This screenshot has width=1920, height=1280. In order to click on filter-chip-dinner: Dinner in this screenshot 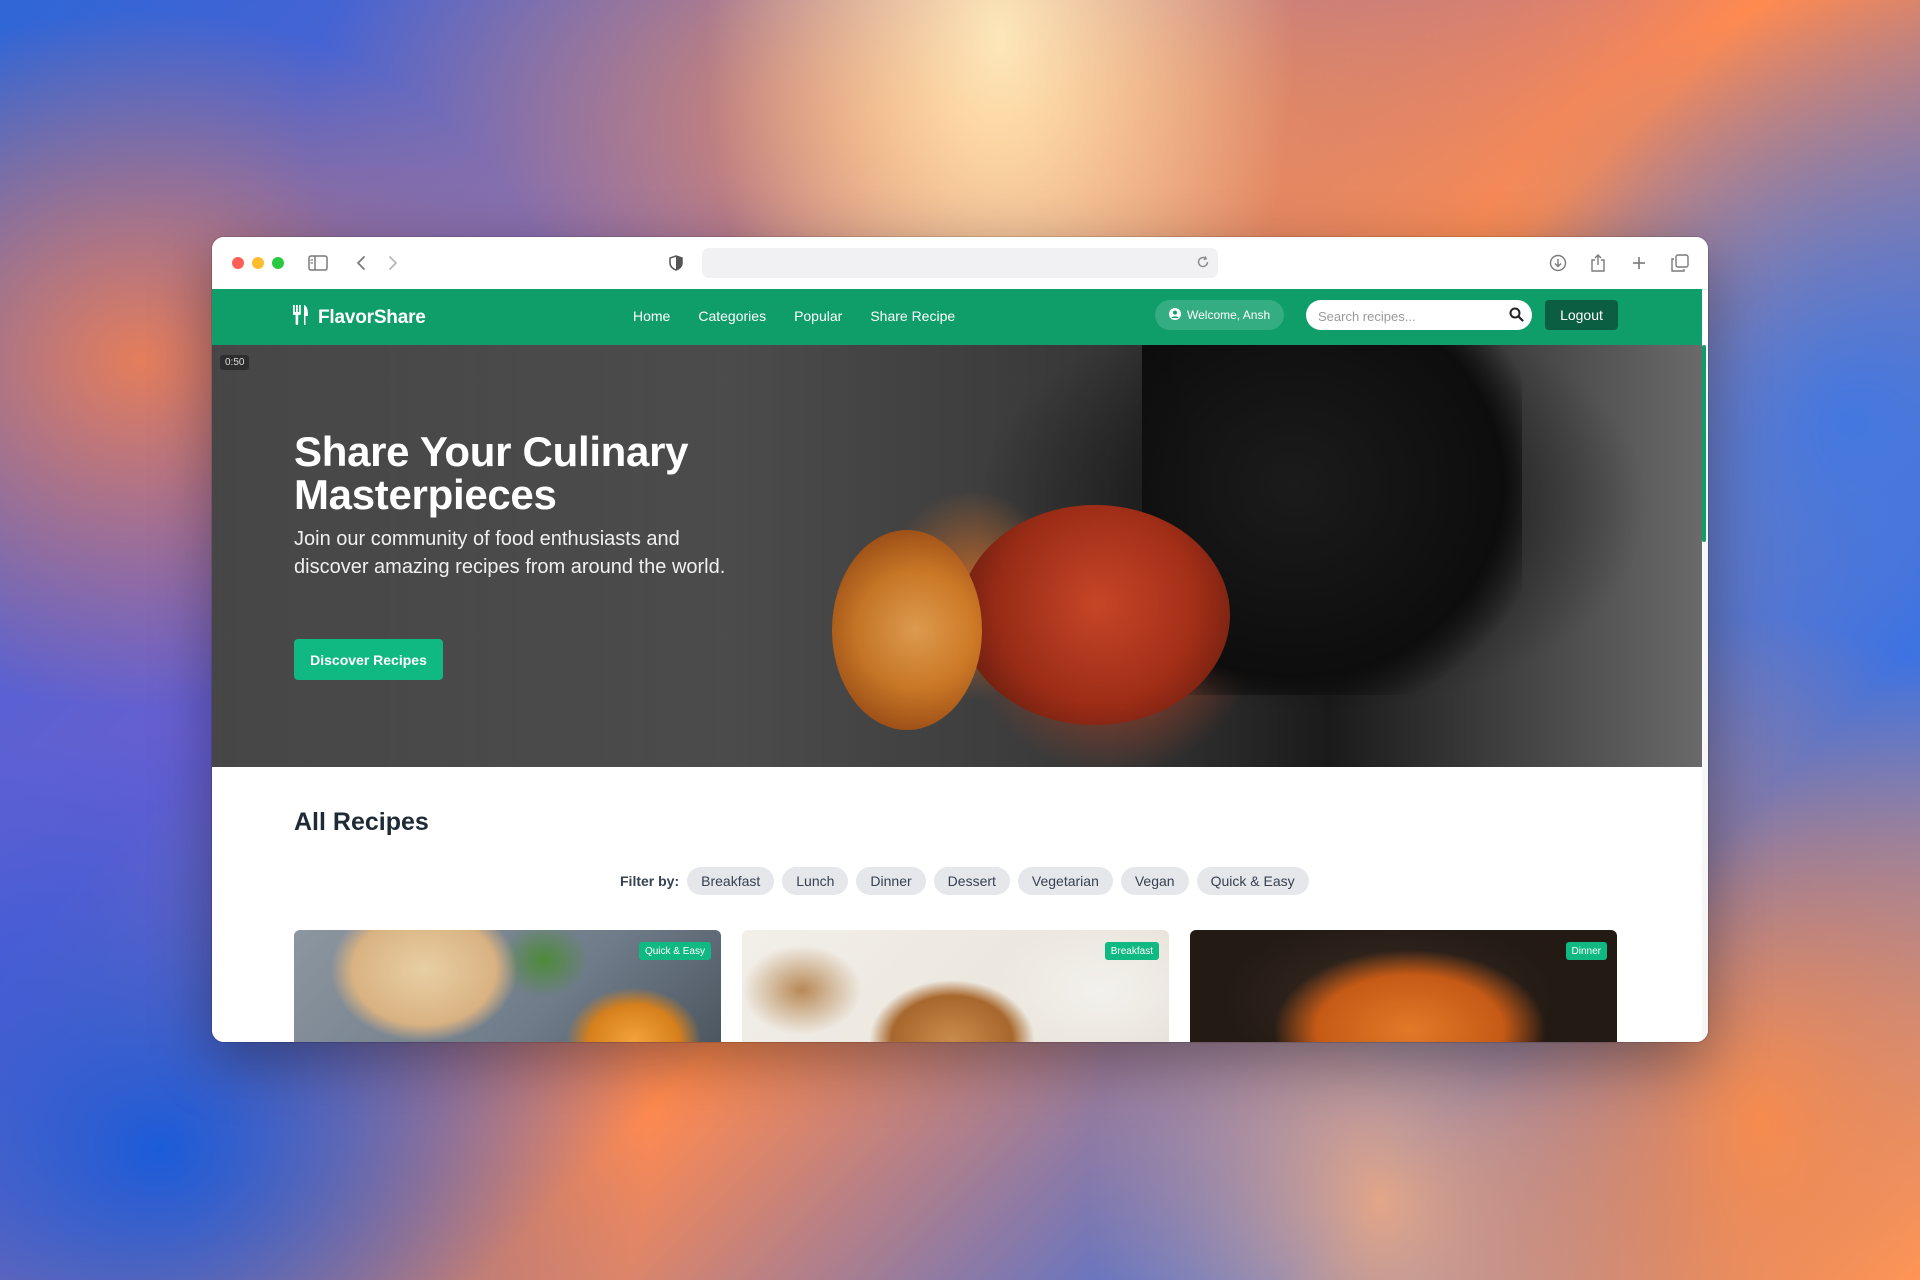, I will do `click(891, 881)`.